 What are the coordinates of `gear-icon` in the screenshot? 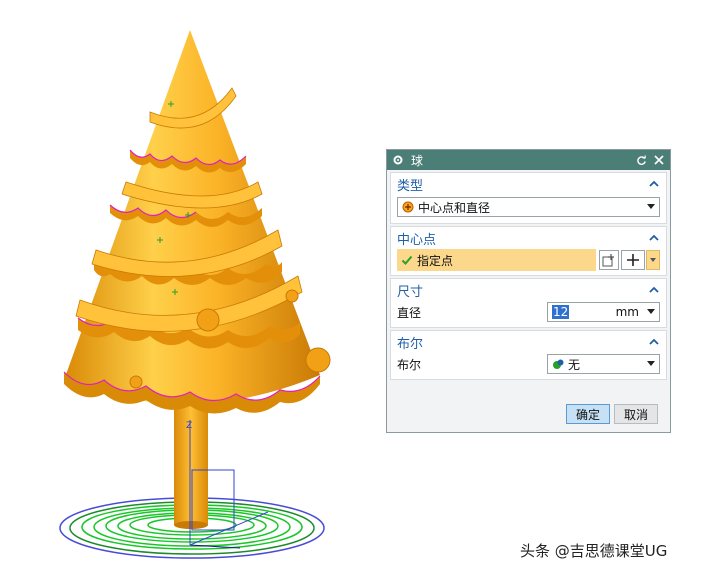 It's located at (398, 160).